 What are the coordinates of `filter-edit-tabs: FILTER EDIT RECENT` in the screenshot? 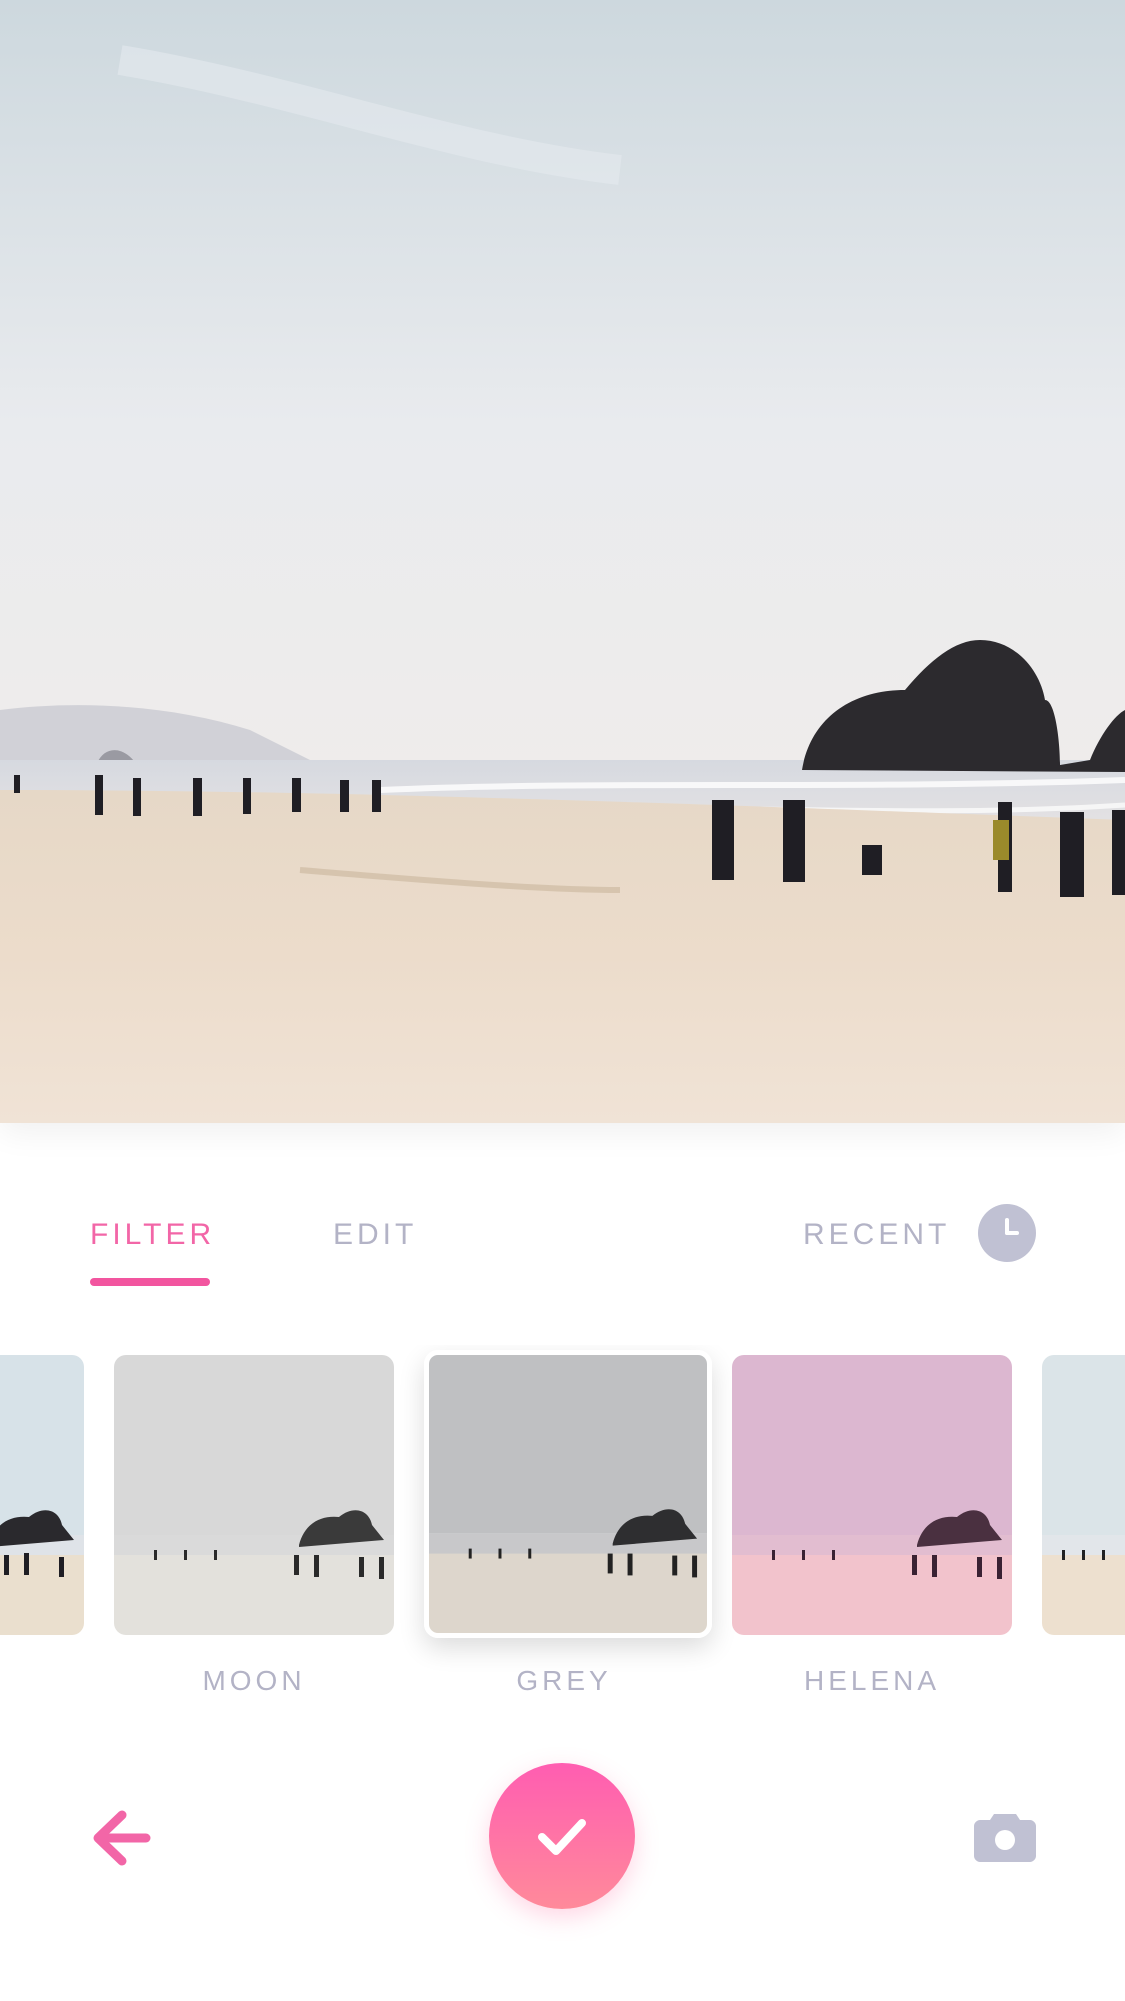 It's located at (562, 1245).